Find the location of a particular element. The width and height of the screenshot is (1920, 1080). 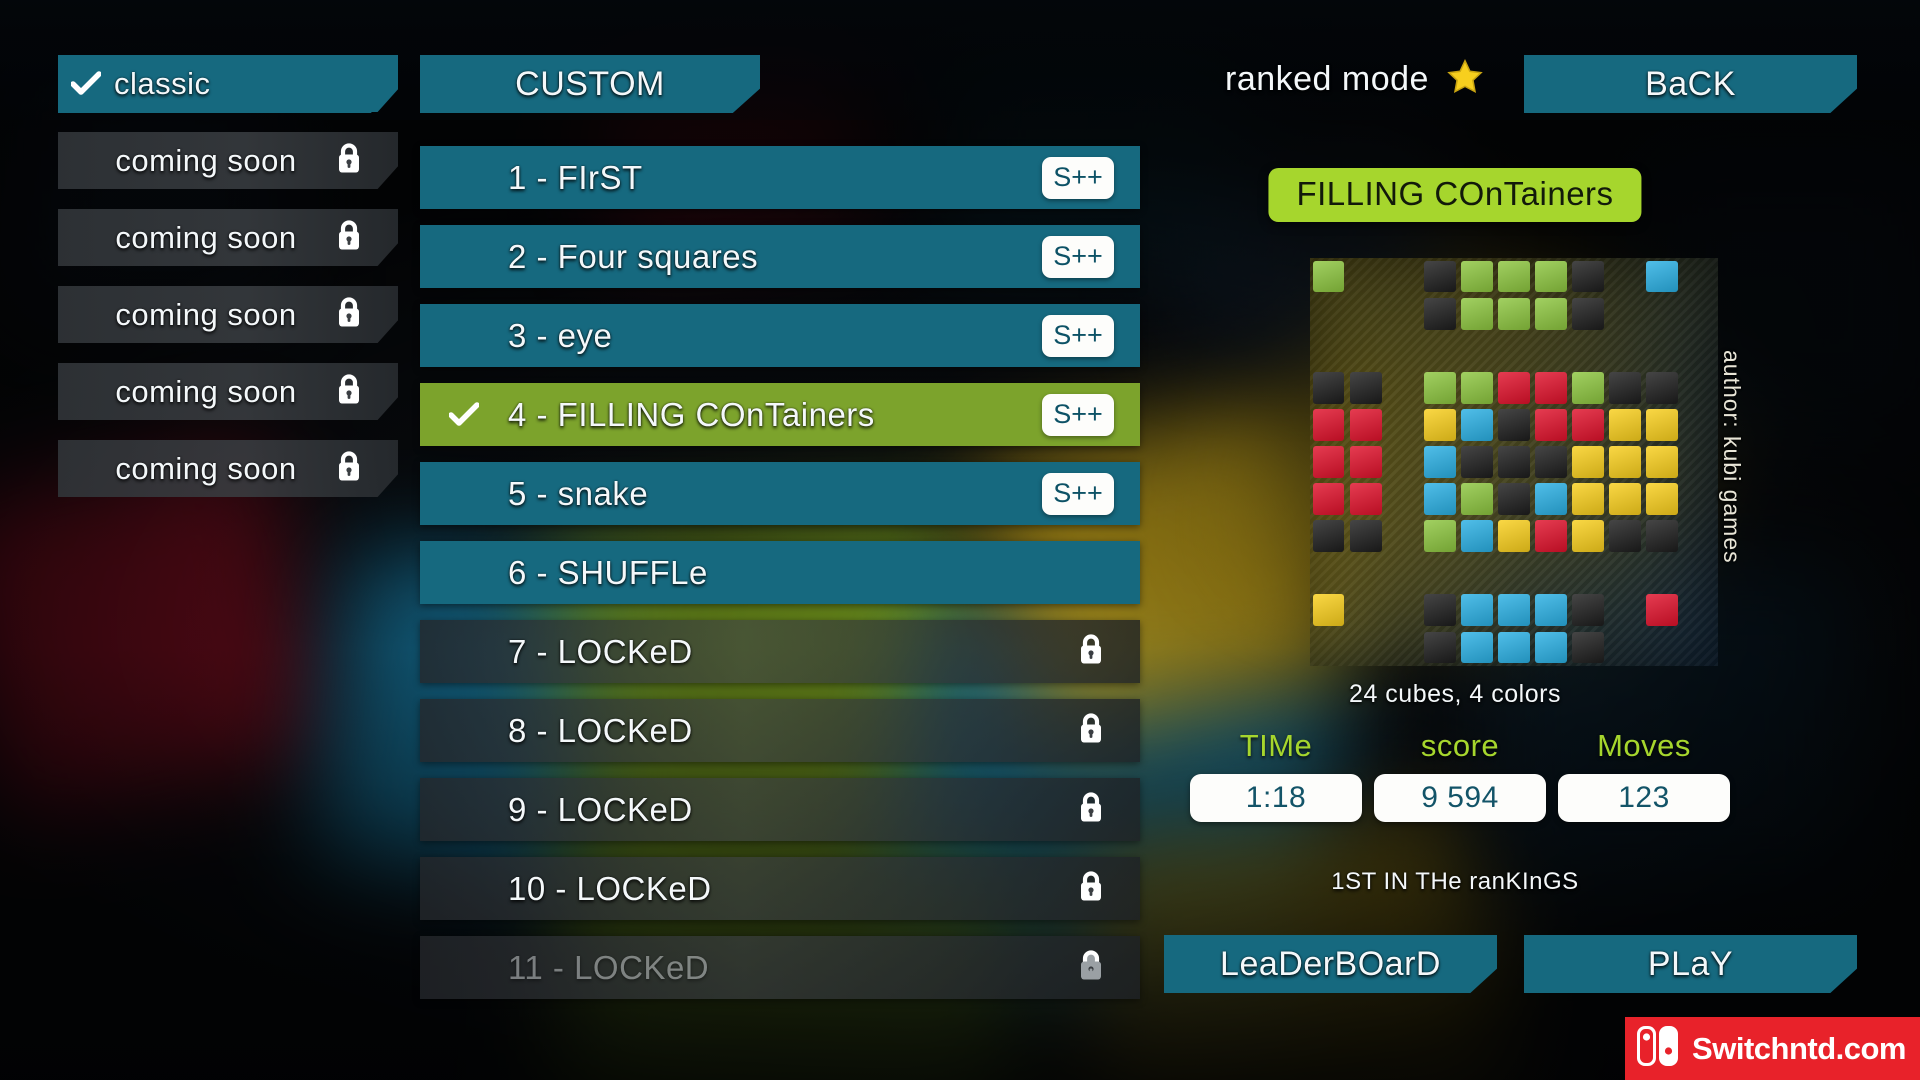

ranked-mode-indicator: ranked mode is located at coordinates (1355, 79).